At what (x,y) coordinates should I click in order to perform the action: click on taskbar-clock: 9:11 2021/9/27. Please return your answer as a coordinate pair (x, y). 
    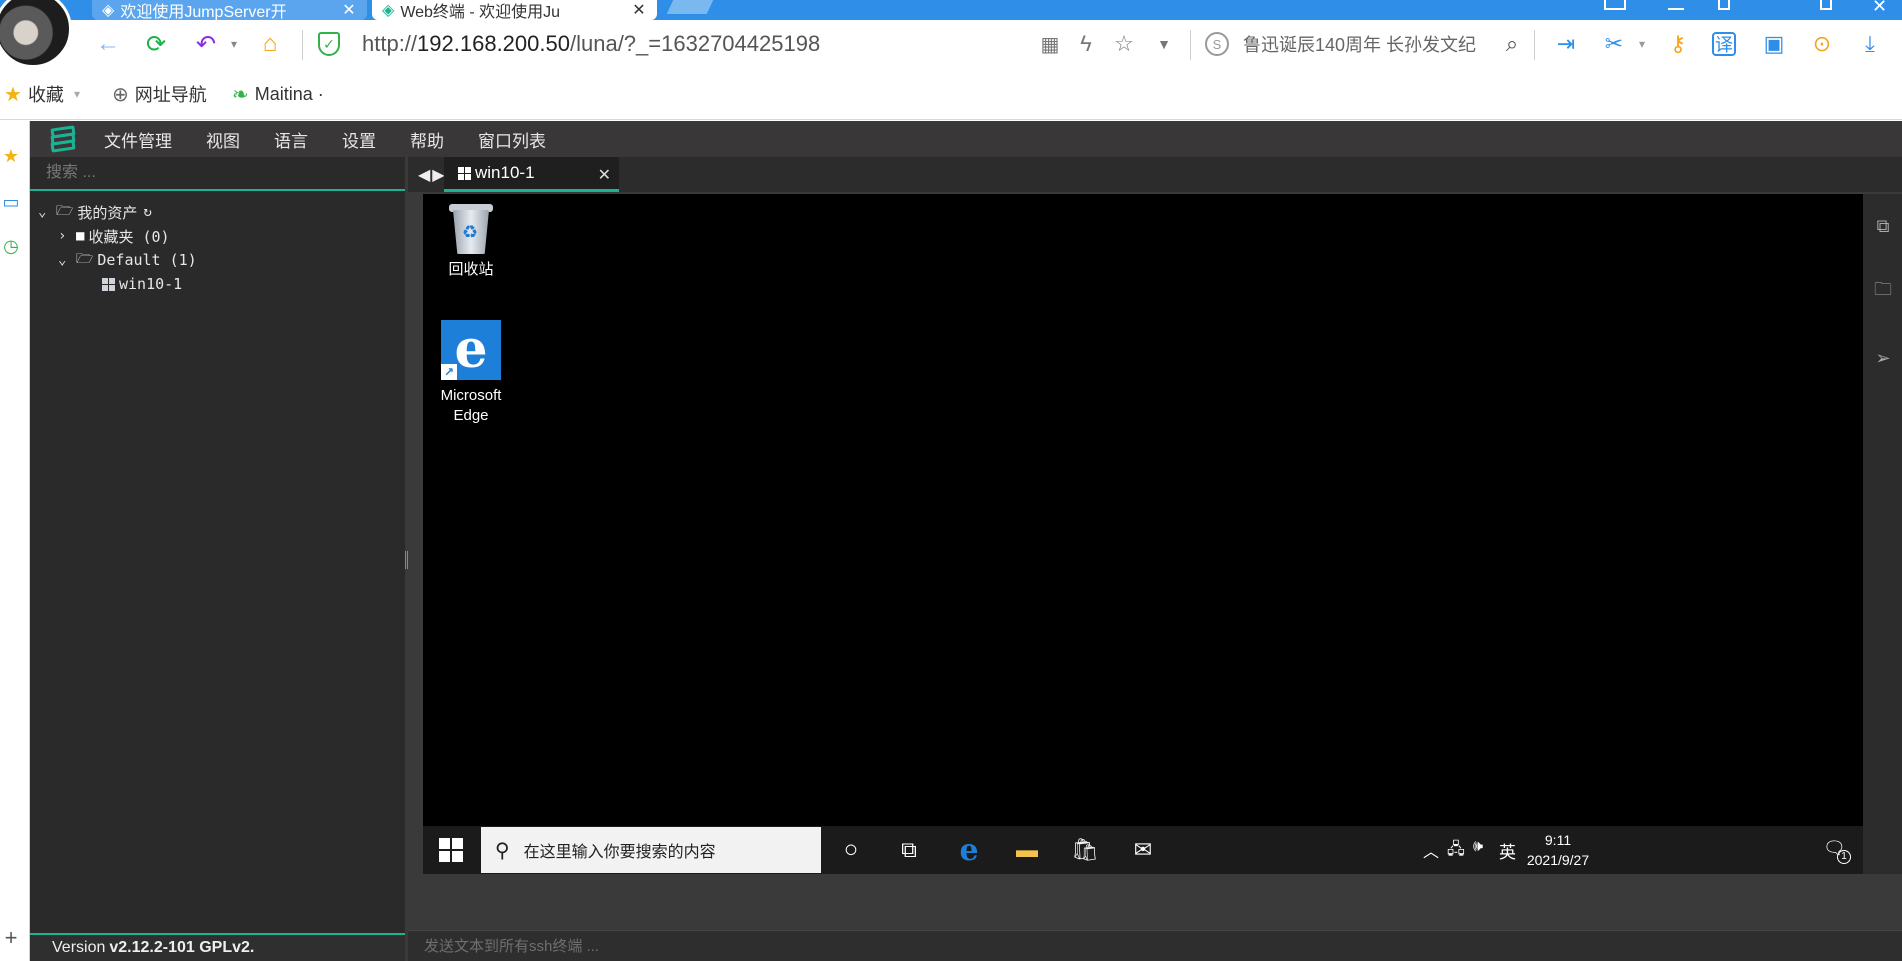
    Looking at the image, I should click on (1558, 850).